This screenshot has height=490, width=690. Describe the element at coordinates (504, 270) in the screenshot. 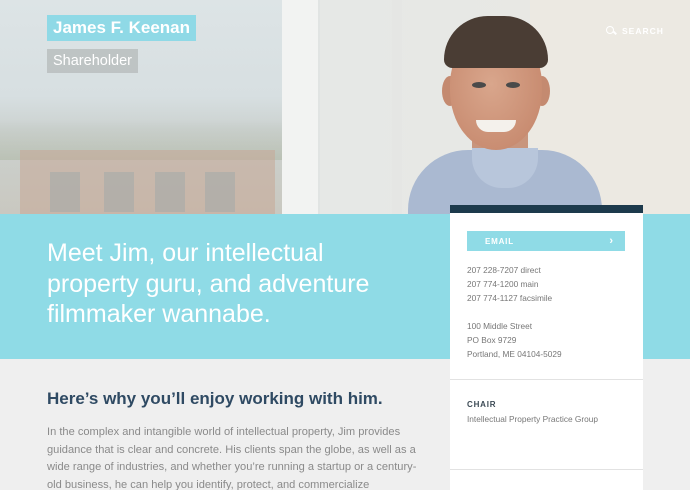

I see `phone-direct: 207 228-7207 direct` at that location.